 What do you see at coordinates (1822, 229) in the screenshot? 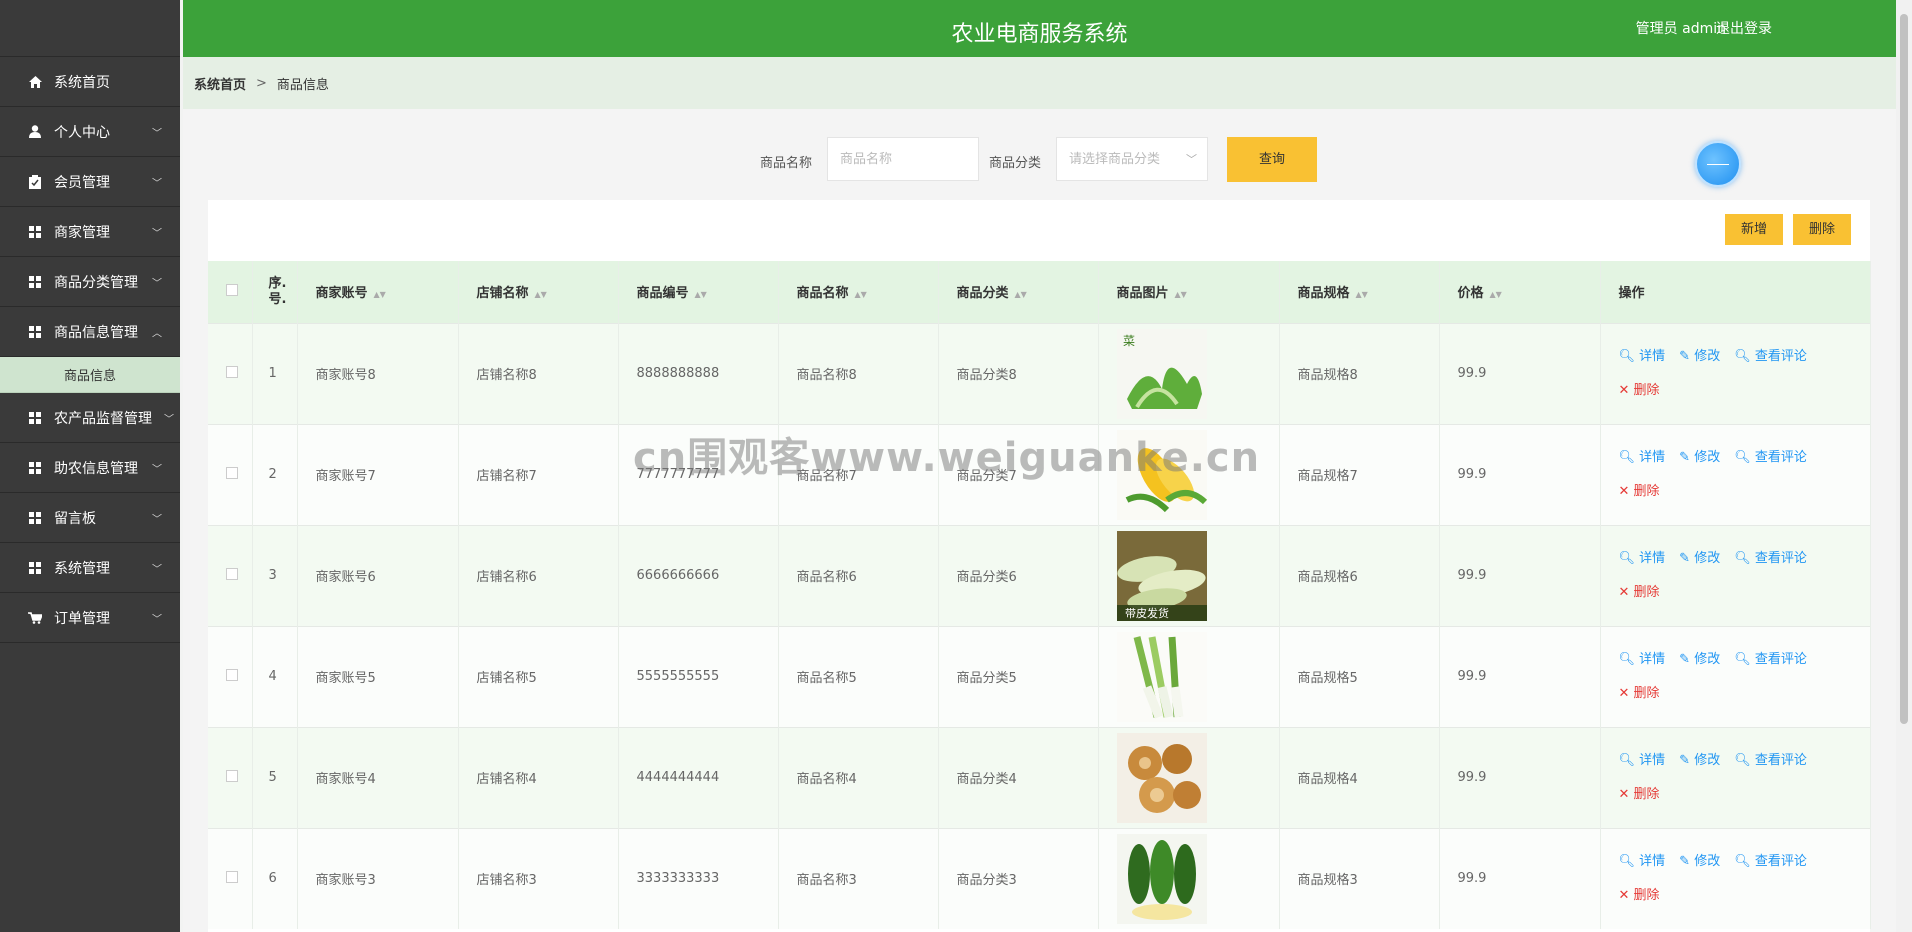
I see `delete-selected-button: 删除` at bounding box center [1822, 229].